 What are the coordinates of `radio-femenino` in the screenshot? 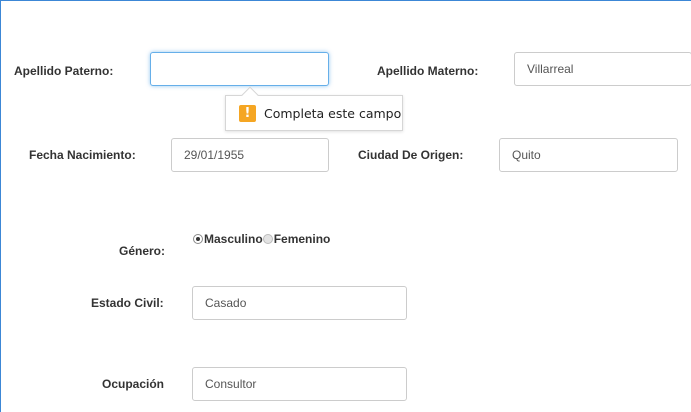 It's located at (267, 239).